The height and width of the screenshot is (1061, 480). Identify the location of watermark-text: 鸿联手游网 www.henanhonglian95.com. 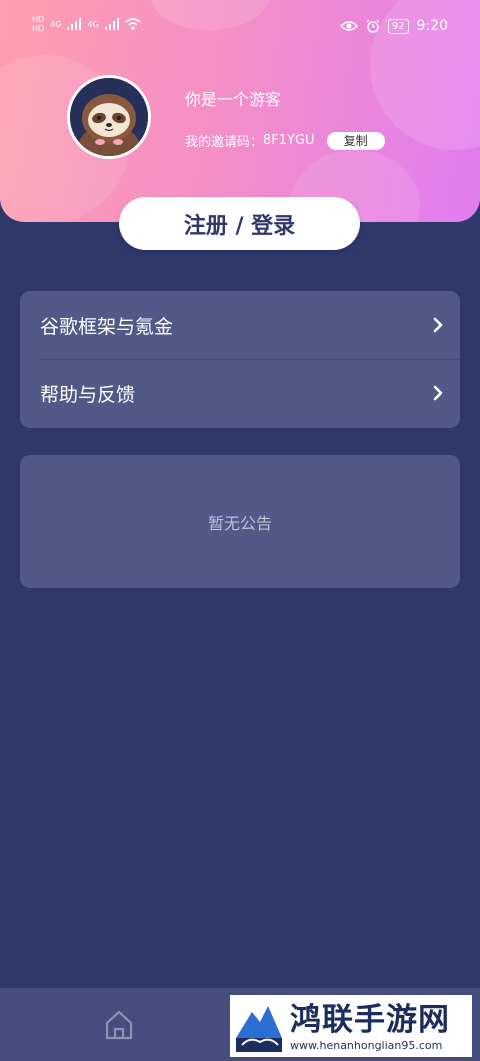
(370, 1026).